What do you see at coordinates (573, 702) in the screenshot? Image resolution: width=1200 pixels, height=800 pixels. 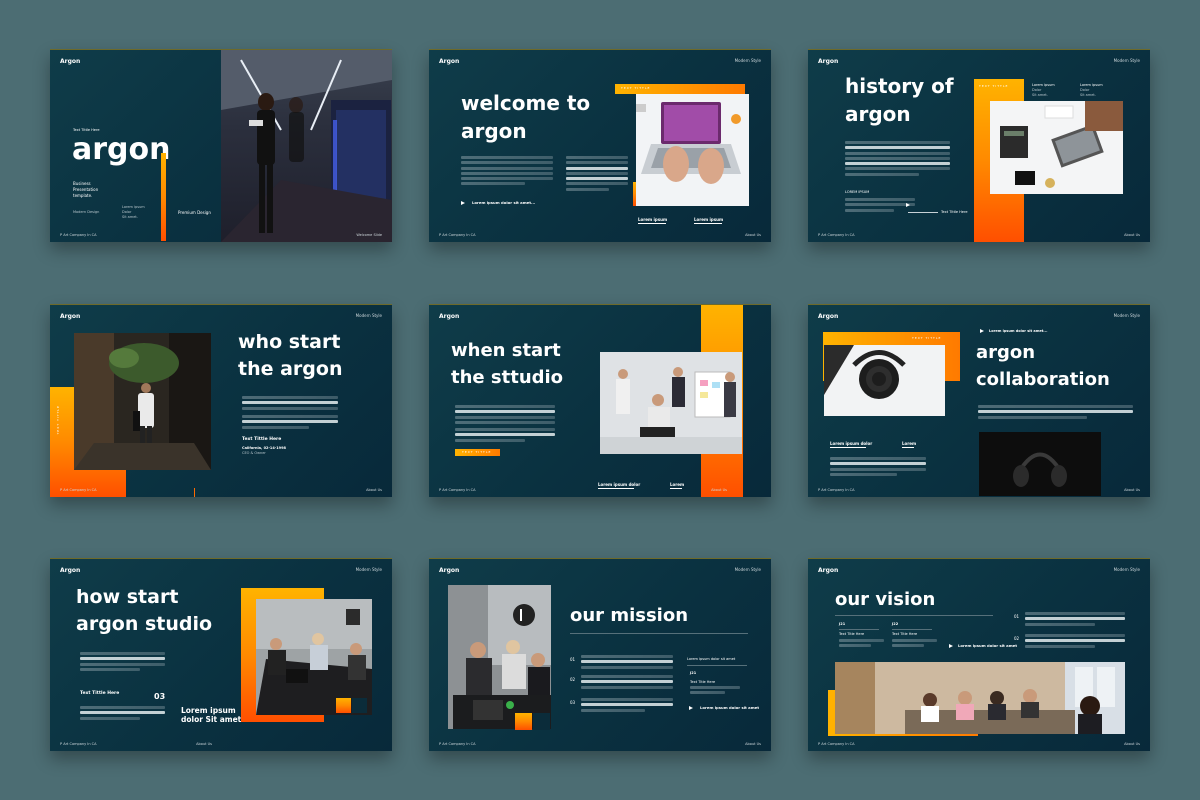 I see `mission-number-3: 03` at bounding box center [573, 702].